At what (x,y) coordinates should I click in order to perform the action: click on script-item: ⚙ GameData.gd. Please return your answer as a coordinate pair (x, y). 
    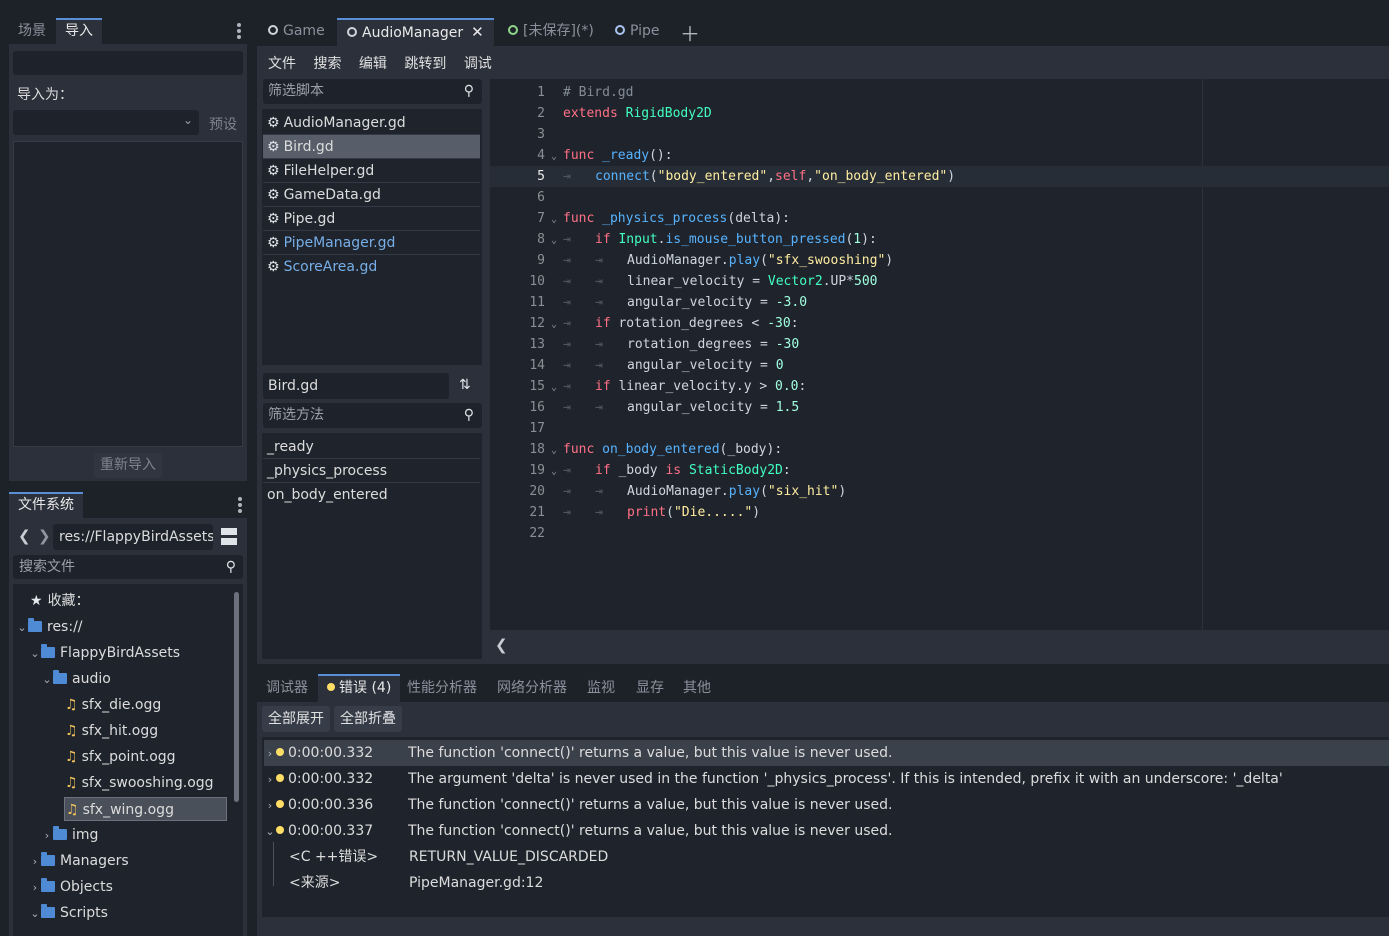
    Looking at the image, I should click on (371, 195).